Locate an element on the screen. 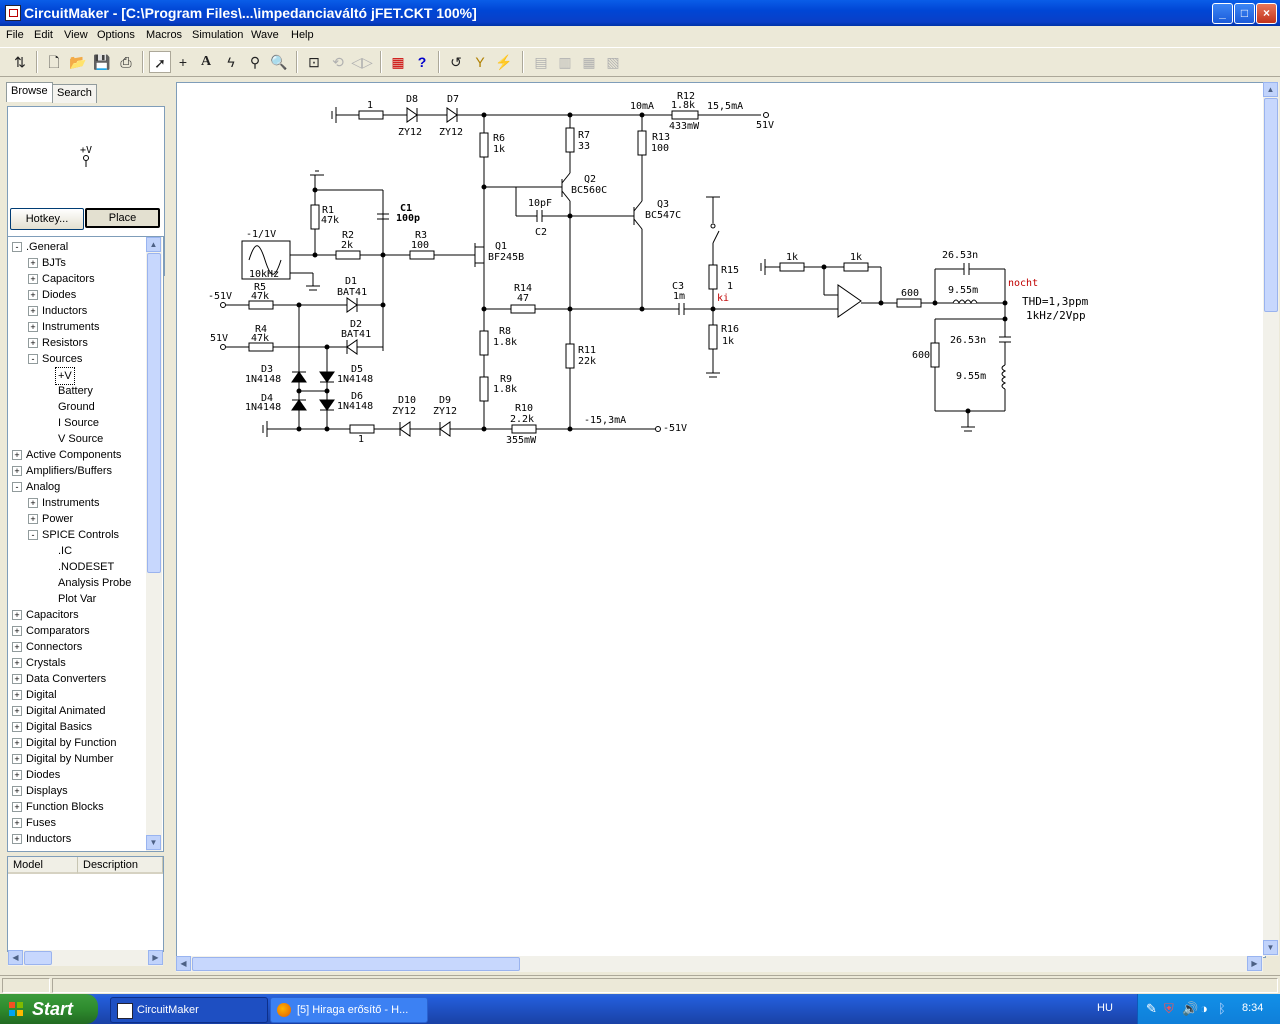  tray-update-icon: ◑ is located at coordinates (1204, 1008).